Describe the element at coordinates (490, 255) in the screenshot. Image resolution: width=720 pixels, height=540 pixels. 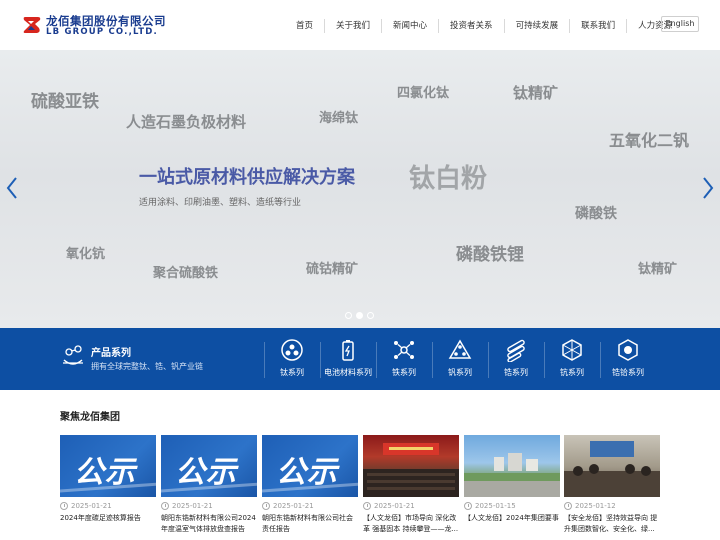
I see `banner-word: 磷酸铁锂` at that location.